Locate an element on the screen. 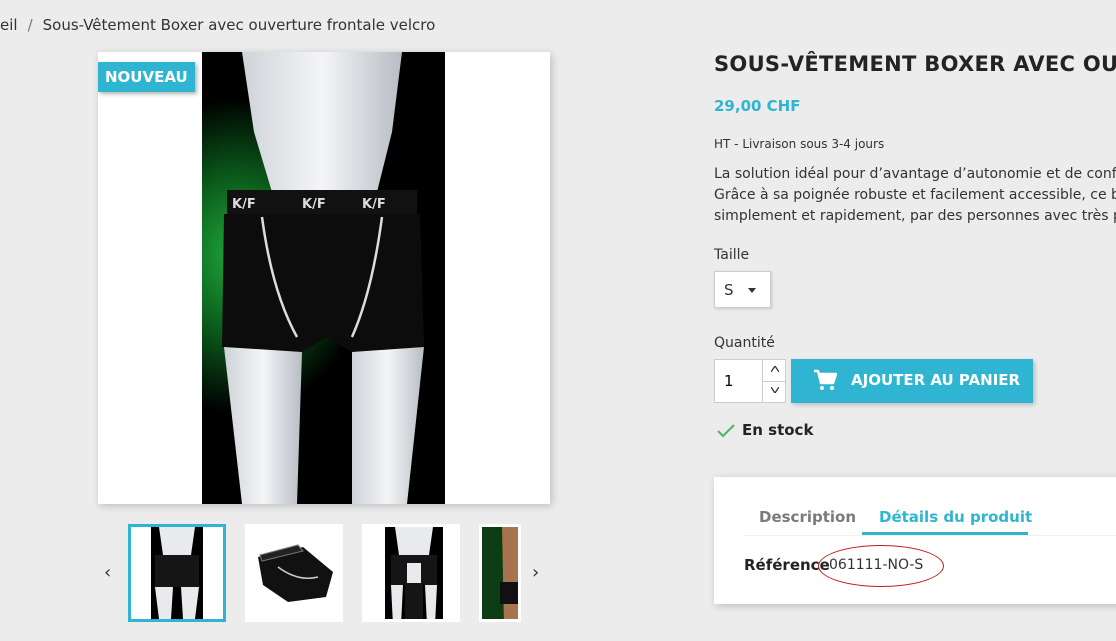  size-select-value: S is located at coordinates (729, 290).